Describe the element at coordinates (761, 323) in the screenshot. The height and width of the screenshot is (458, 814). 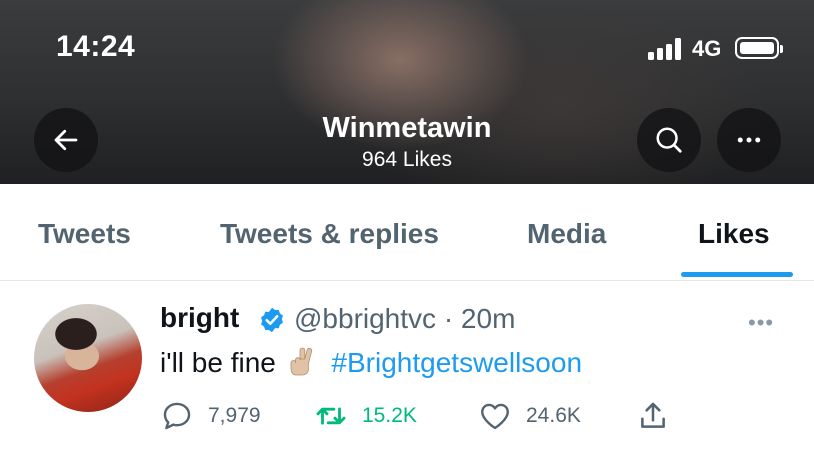
I see `tweet-more-icon: •••` at that location.